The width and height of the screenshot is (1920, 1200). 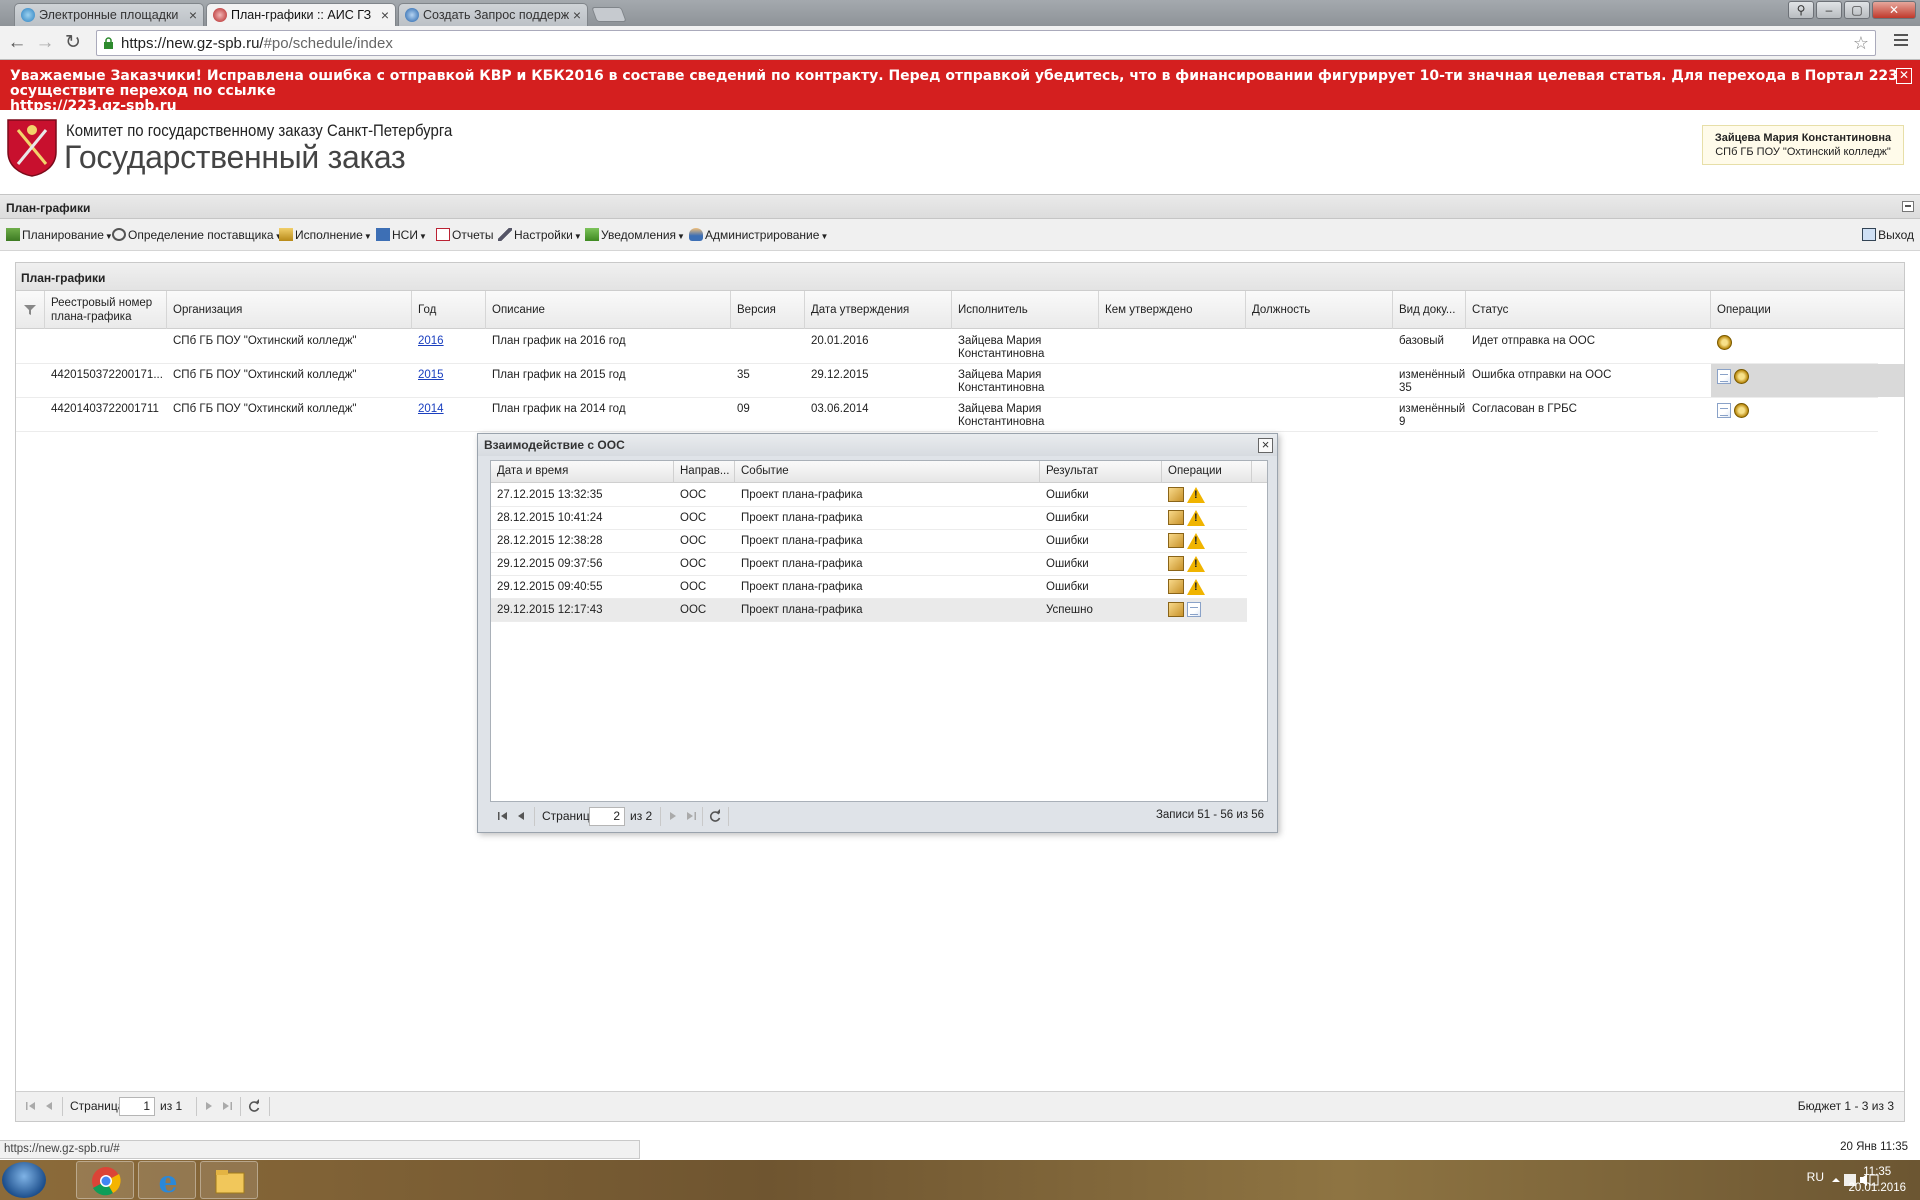 What do you see at coordinates (431, 409) in the screenshot?
I see `year-link: 2014` at bounding box center [431, 409].